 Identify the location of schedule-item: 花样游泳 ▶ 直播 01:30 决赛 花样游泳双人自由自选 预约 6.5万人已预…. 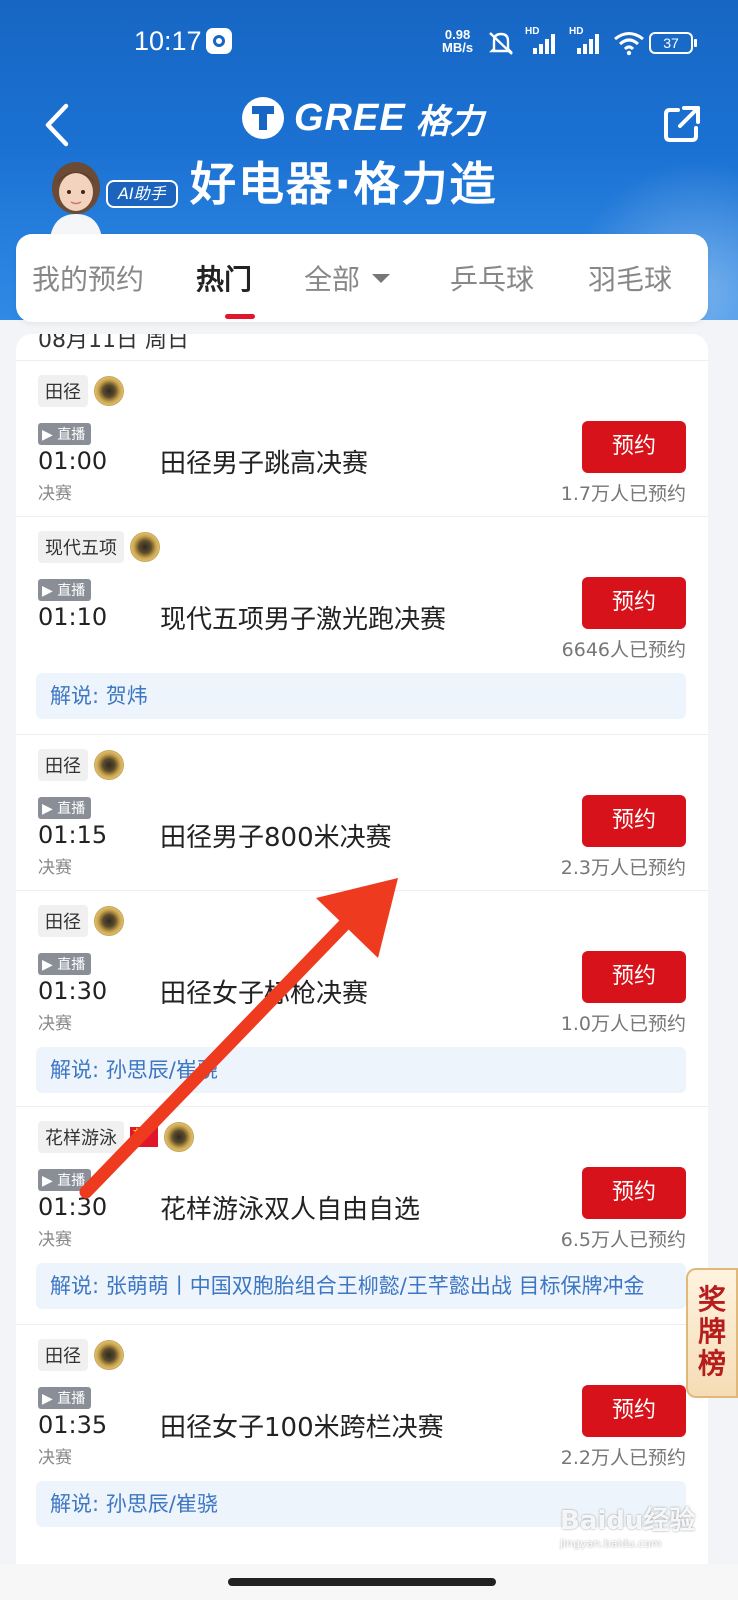
(362, 1215).